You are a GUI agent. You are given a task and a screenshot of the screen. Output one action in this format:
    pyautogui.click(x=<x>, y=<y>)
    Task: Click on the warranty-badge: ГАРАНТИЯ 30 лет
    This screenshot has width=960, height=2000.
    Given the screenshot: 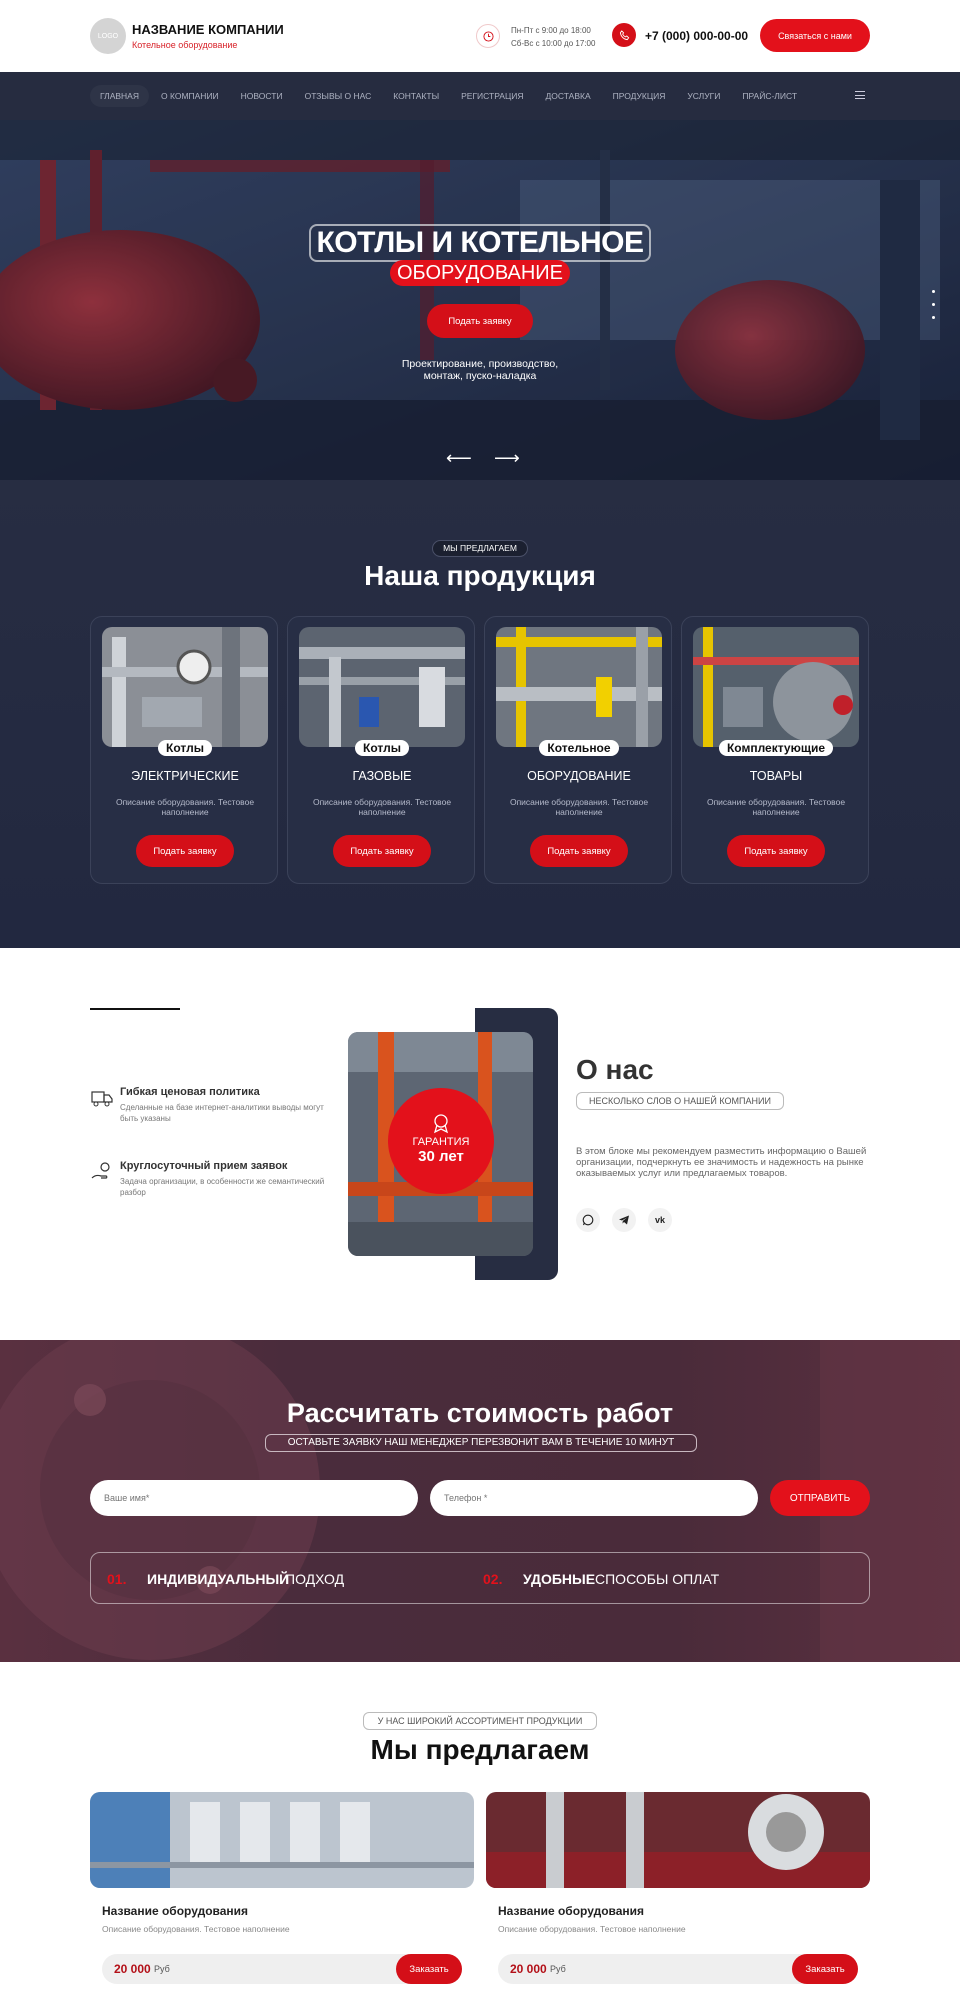 What is the action you would take?
    pyautogui.click(x=441, y=1141)
    